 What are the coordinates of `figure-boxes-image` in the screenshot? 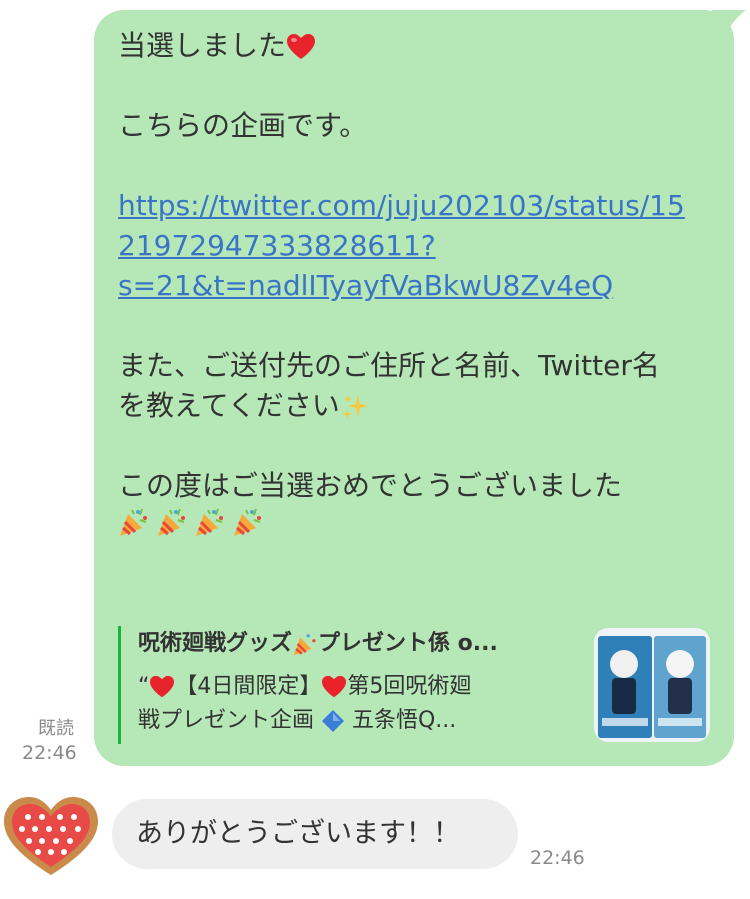 It's located at (652, 685).